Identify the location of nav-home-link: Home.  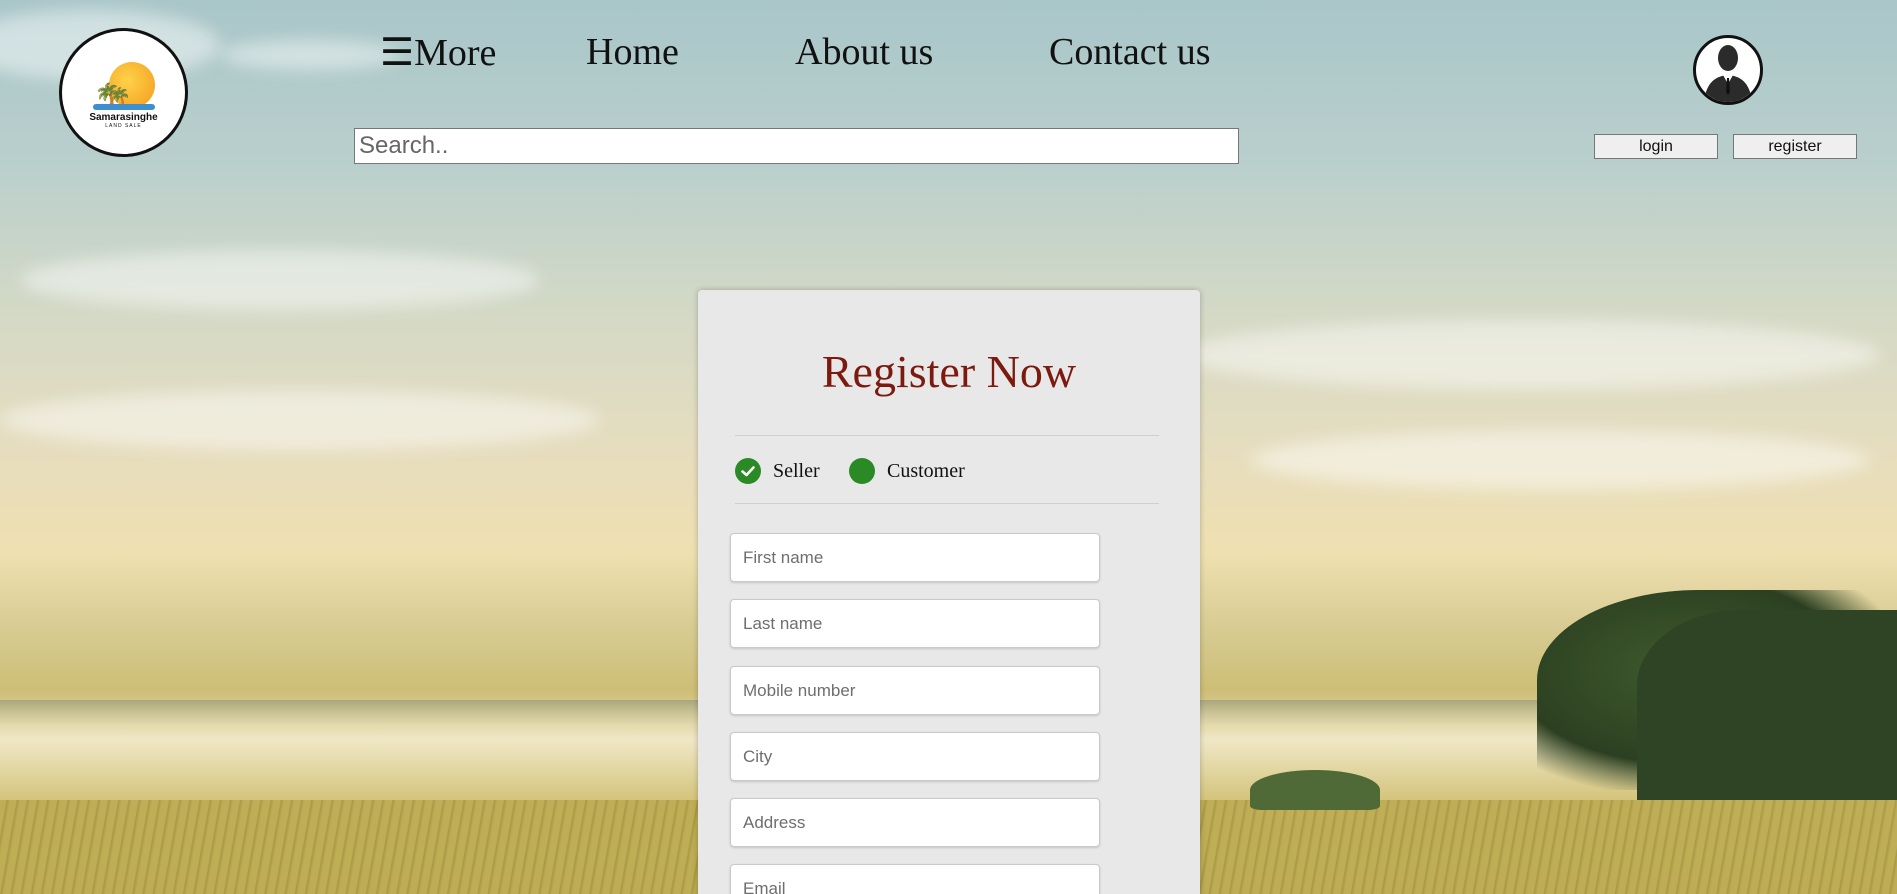
(632, 52).